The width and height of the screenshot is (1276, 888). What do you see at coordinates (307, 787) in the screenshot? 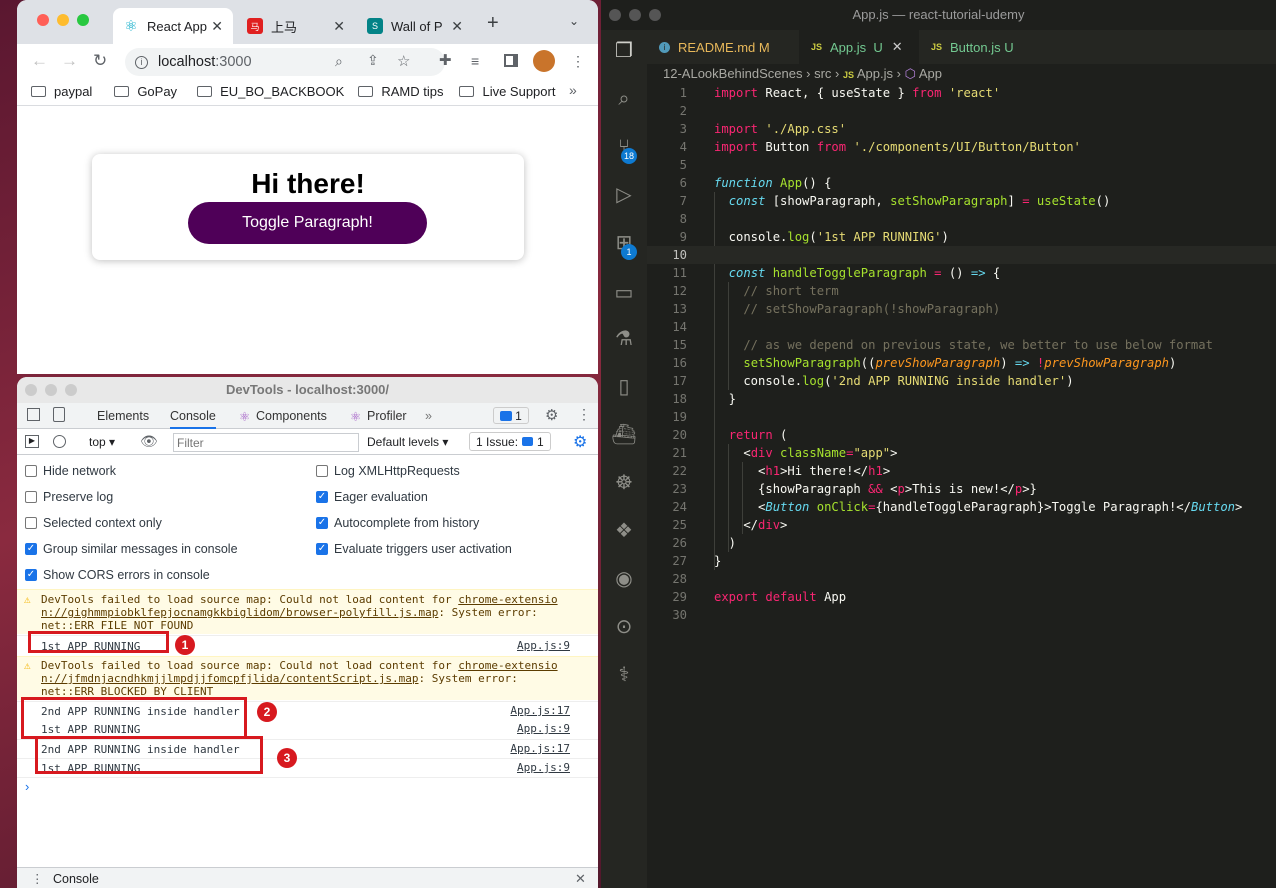
I see `console-prompt: ›` at bounding box center [307, 787].